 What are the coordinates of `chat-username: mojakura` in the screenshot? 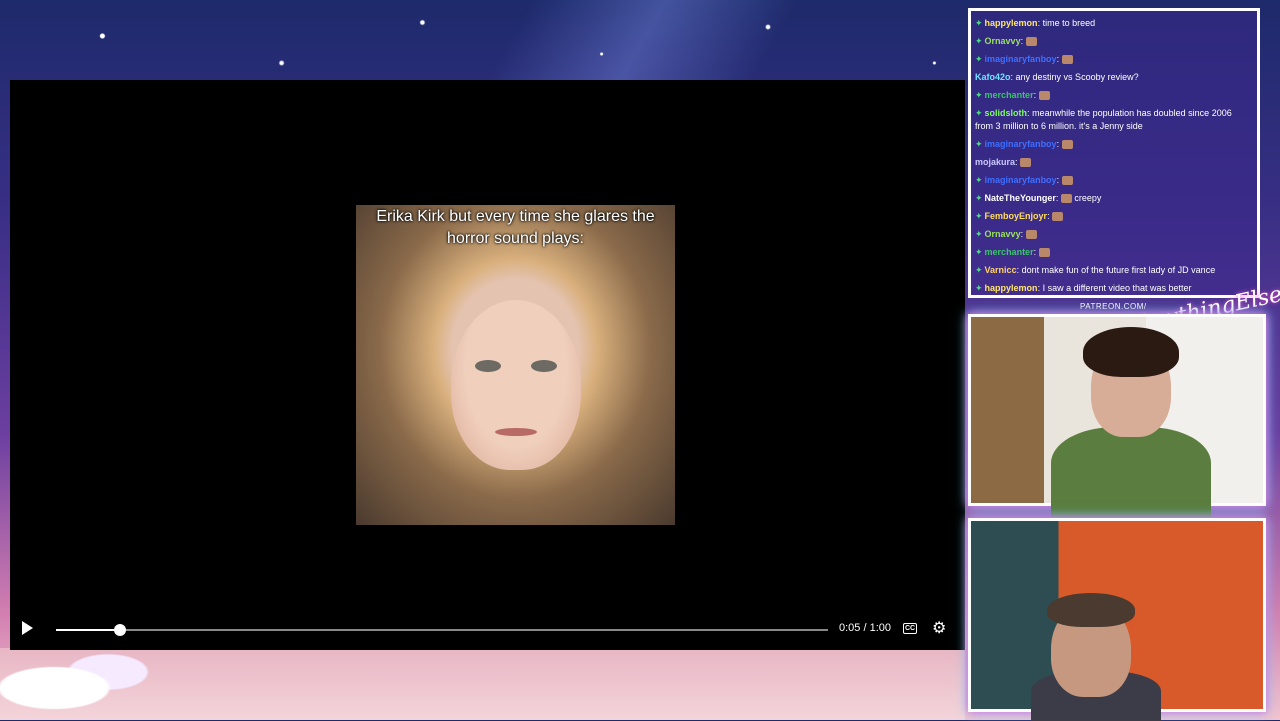 It's located at (995, 162).